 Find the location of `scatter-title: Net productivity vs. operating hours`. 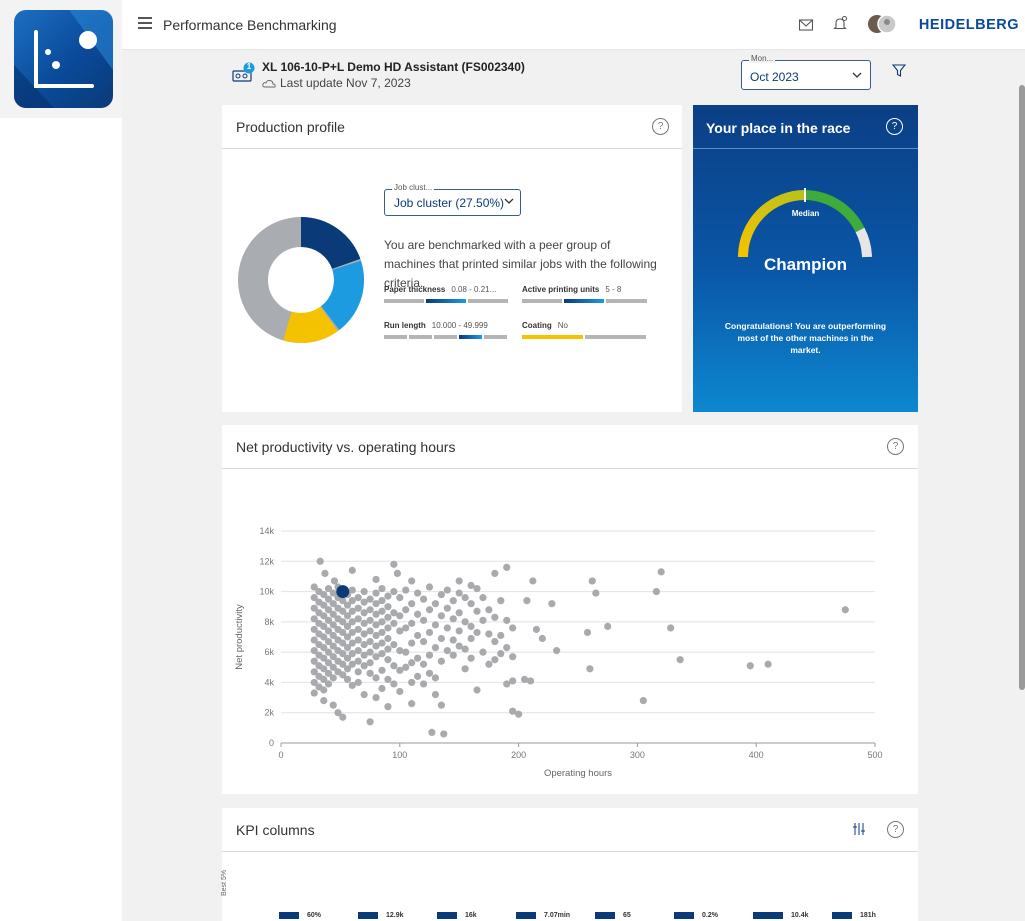

scatter-title: Net productivity vs. operating hours is located at coordinates (346, 447).